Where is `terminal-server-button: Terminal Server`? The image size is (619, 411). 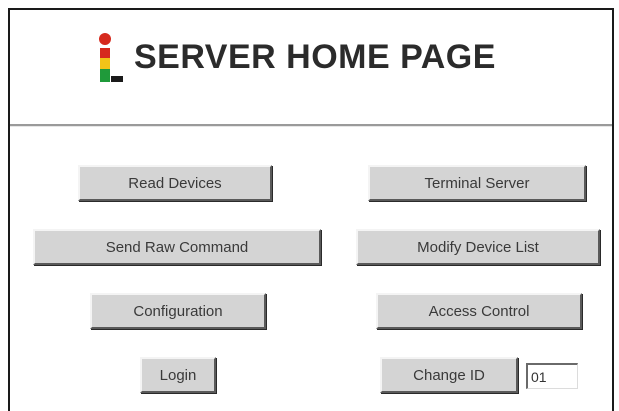 terminal-server-button: Terminal Server is located at coordinates (477, 183).